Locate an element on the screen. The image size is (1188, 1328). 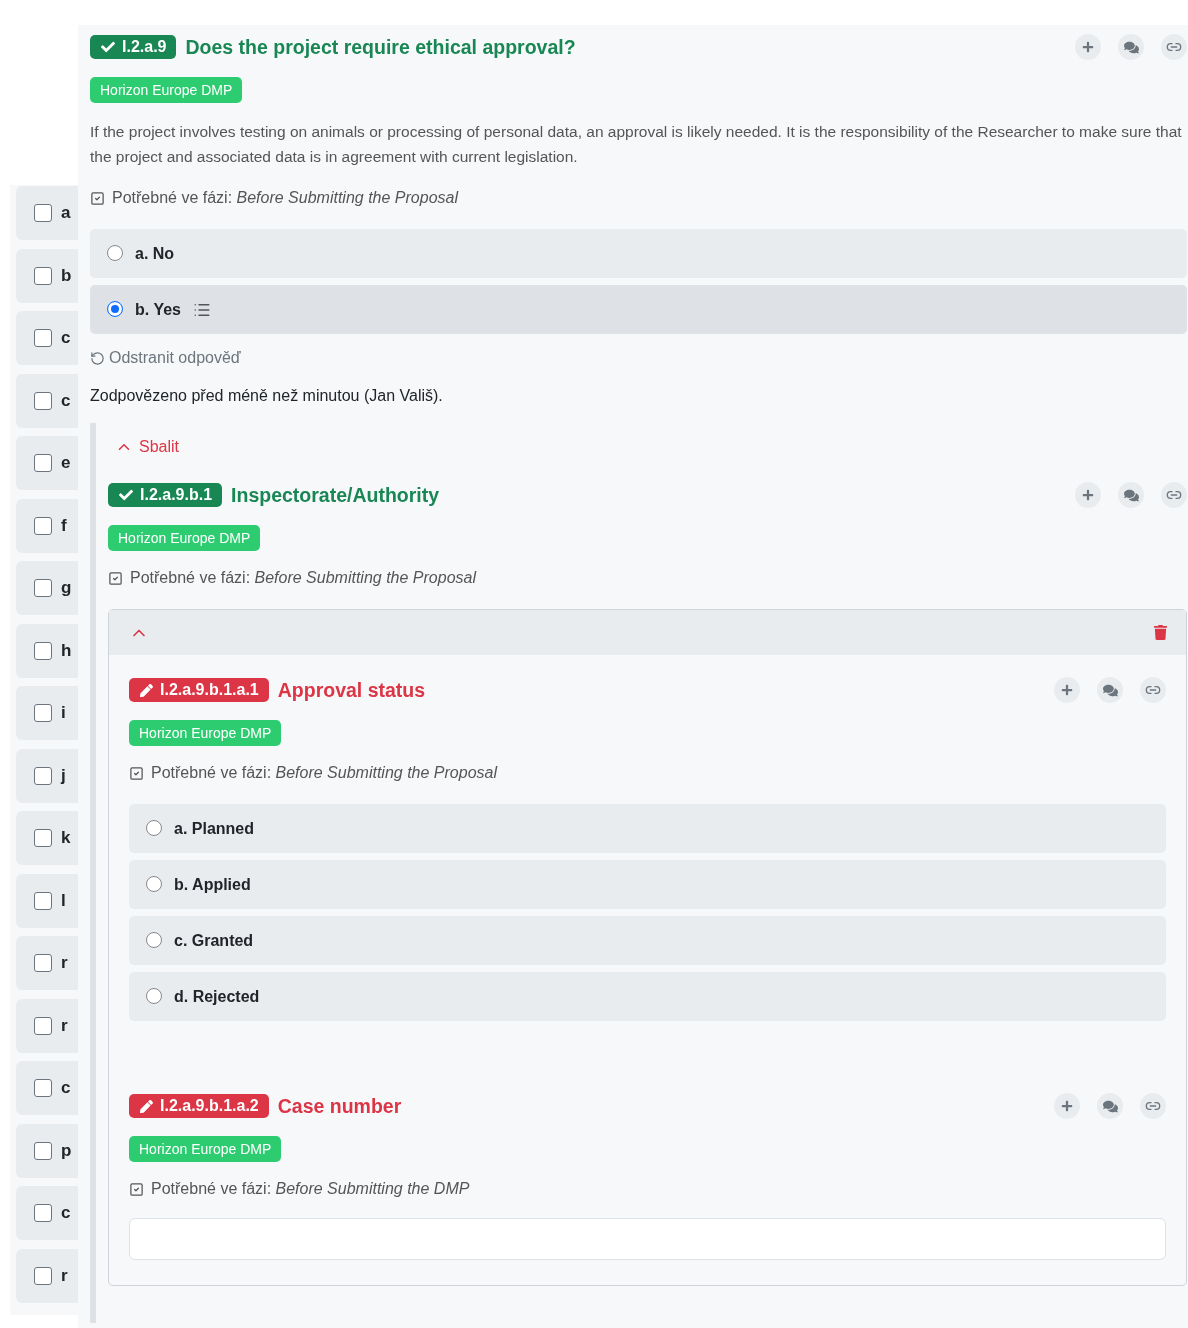
row-label: g is located at coordinates (66, 588).